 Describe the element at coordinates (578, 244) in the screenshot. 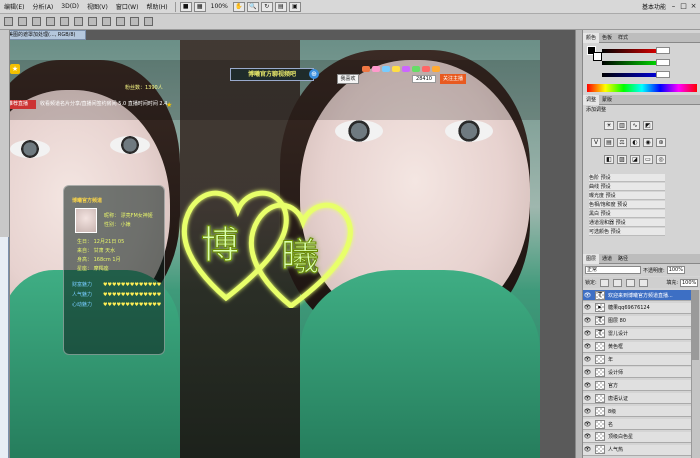

I see `panel-dock-strip` at that location.